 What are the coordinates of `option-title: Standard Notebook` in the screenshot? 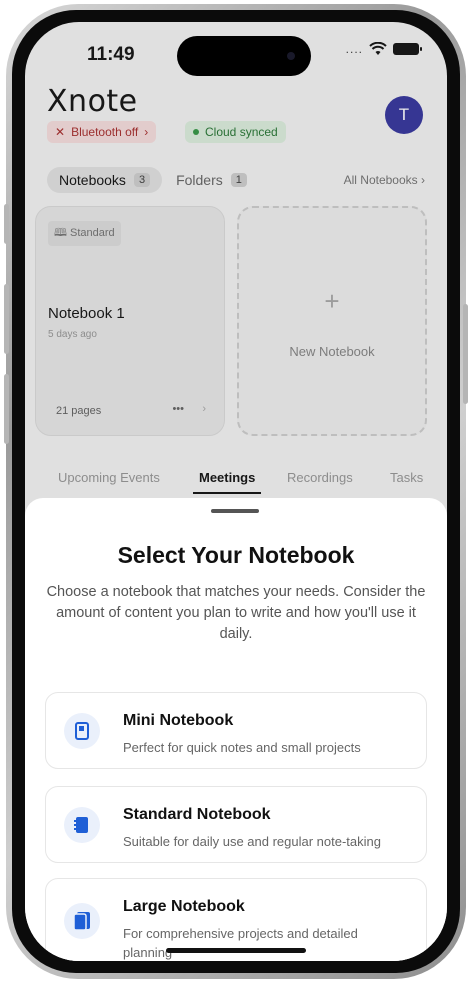 It's located at (197, 814).